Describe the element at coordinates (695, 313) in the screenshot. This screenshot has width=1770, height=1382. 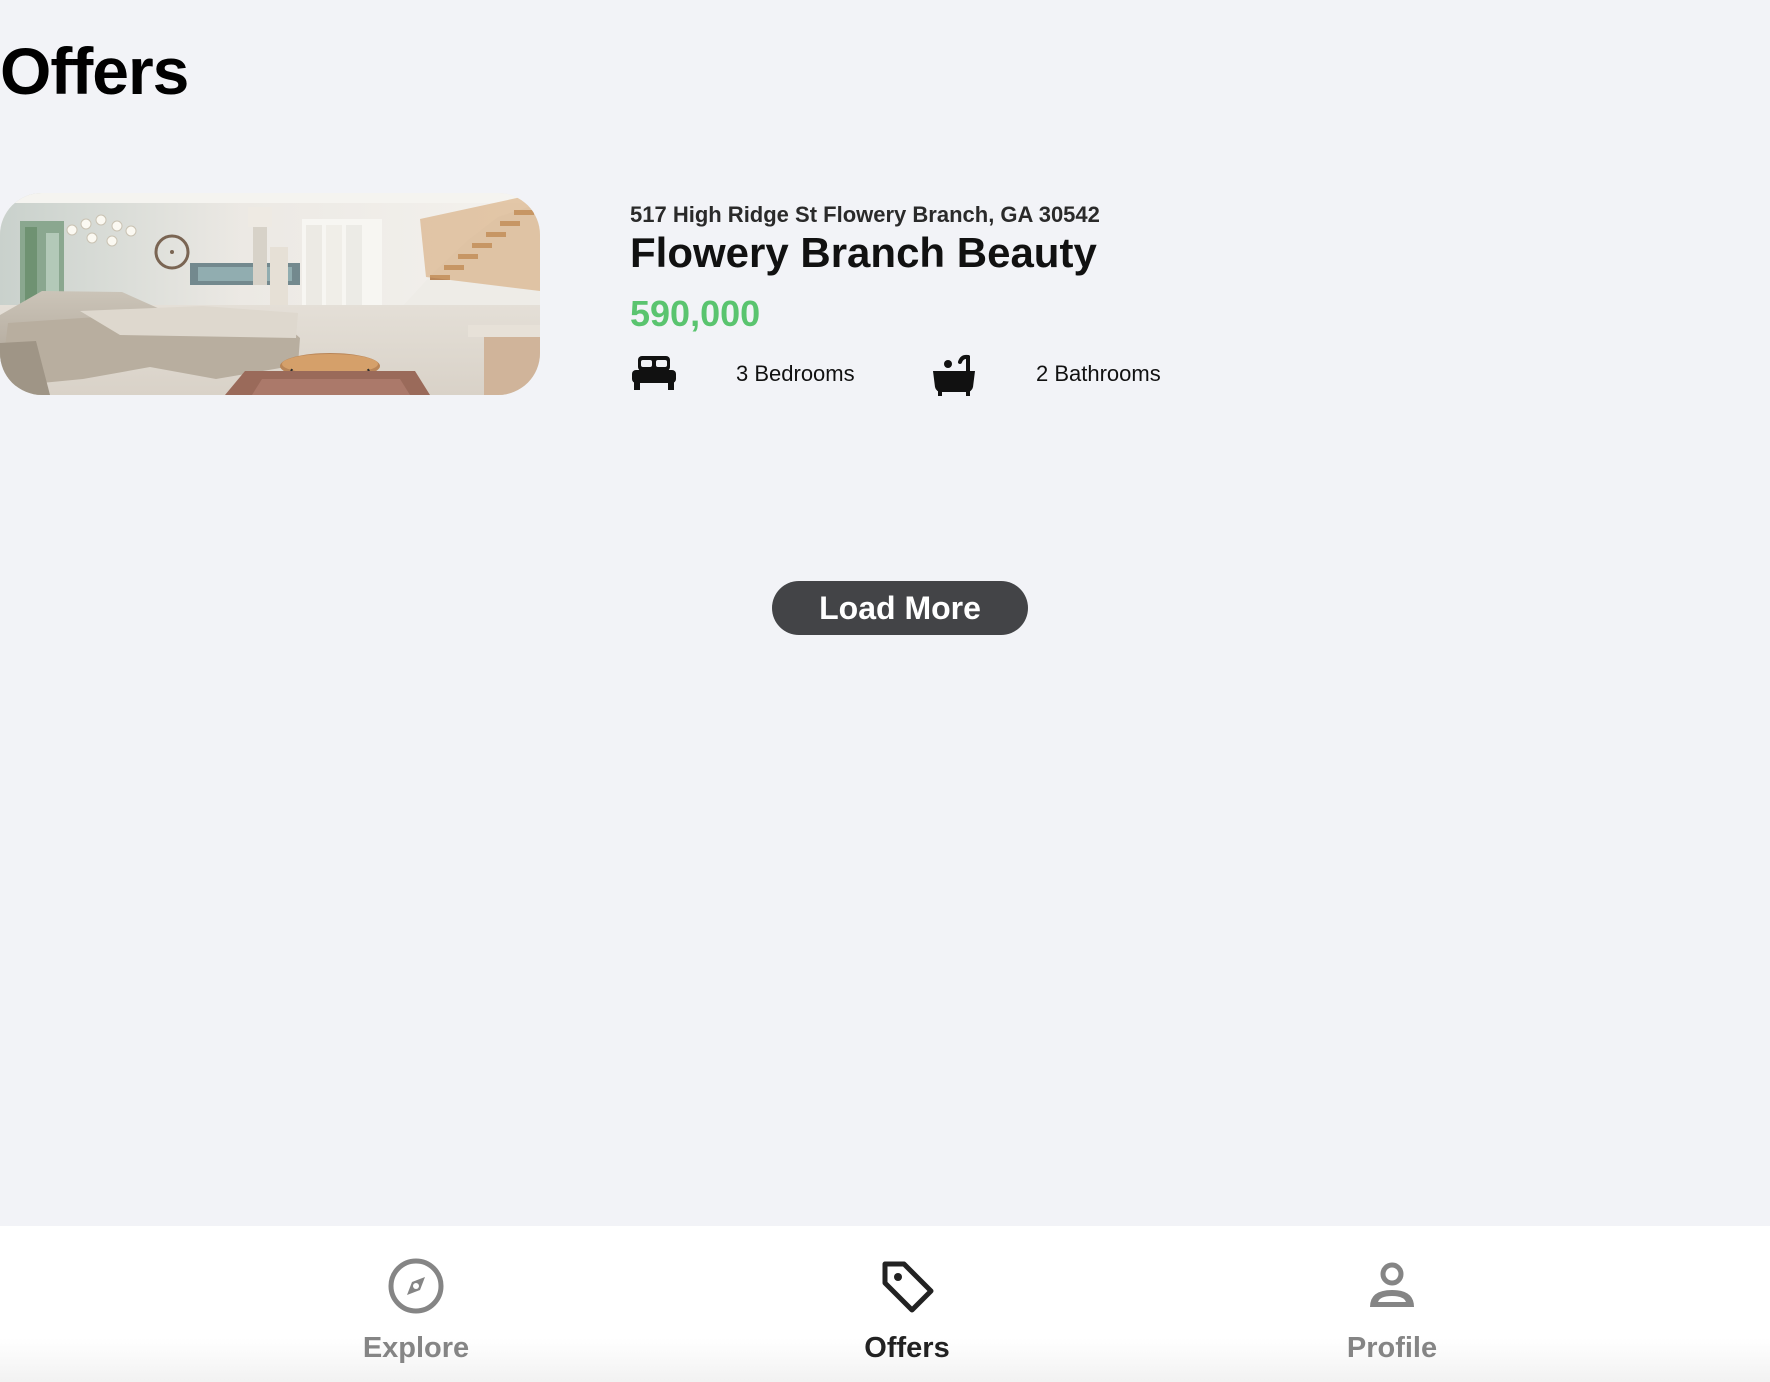
I see `listing-price: 590,000` at that location.